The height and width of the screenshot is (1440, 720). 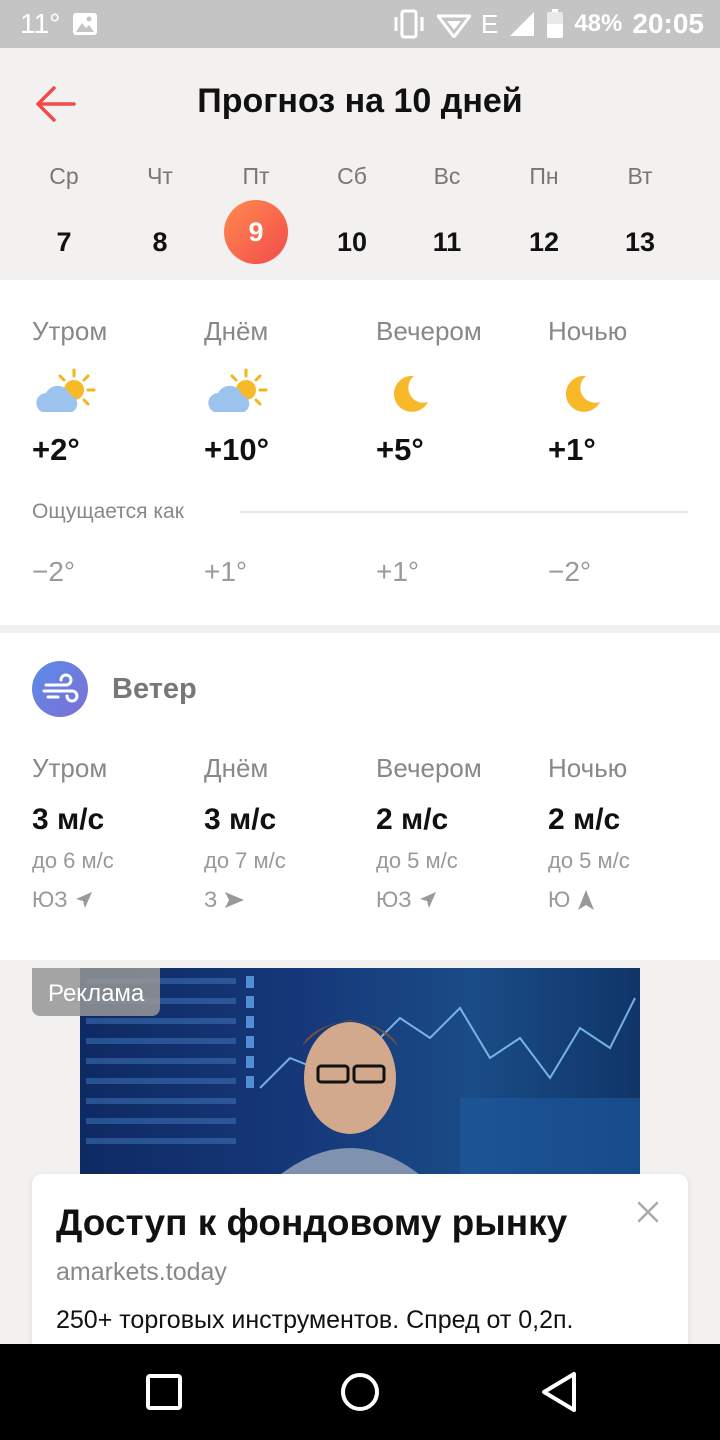 I want to click on day-item: Вт 13, so click(x=640, y=217).